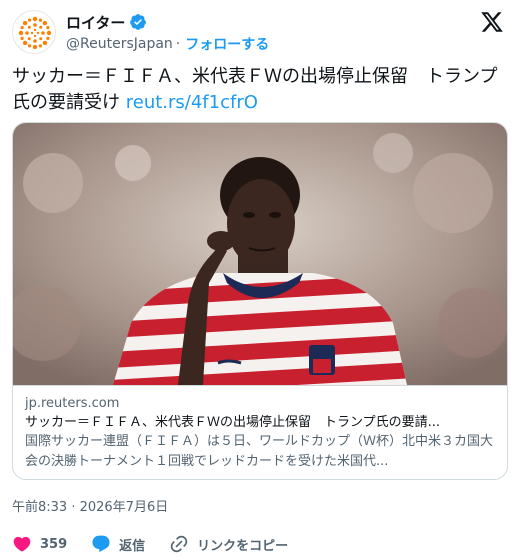 The height and width of the screenshot is (560, 520). I want to click on reply-icon, so click(101, 544).